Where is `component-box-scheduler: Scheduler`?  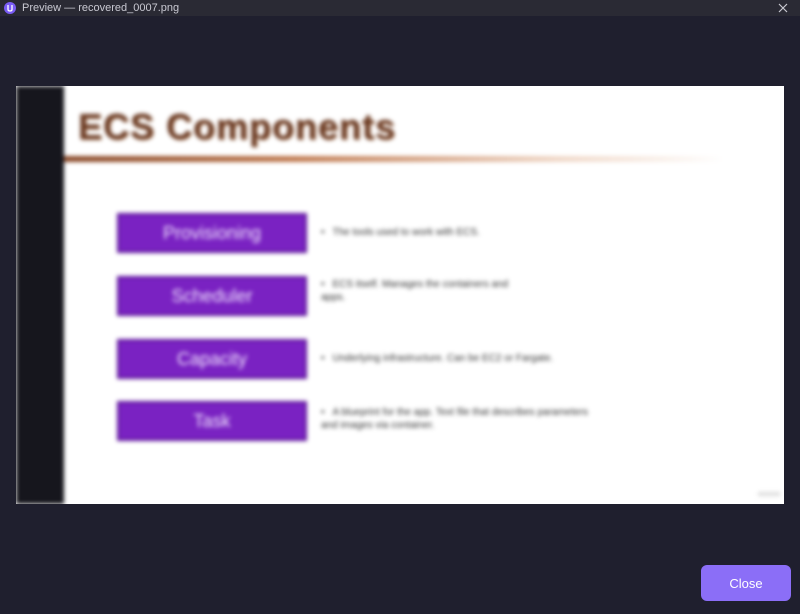 component-box-scheduler: Scheduler is located at coordinates (212, 296).